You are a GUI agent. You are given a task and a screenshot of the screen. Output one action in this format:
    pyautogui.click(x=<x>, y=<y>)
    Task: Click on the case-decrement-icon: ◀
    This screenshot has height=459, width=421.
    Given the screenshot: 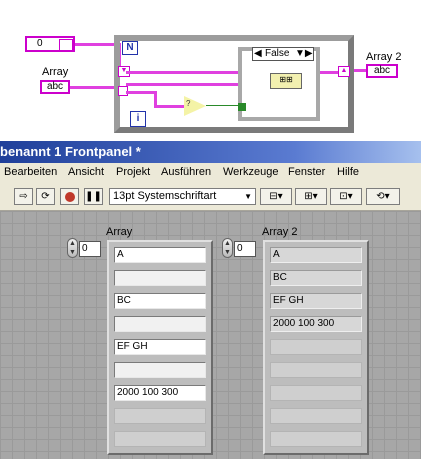 What is the action you would take?
    pyautogui.click(x=258, y=53)
    